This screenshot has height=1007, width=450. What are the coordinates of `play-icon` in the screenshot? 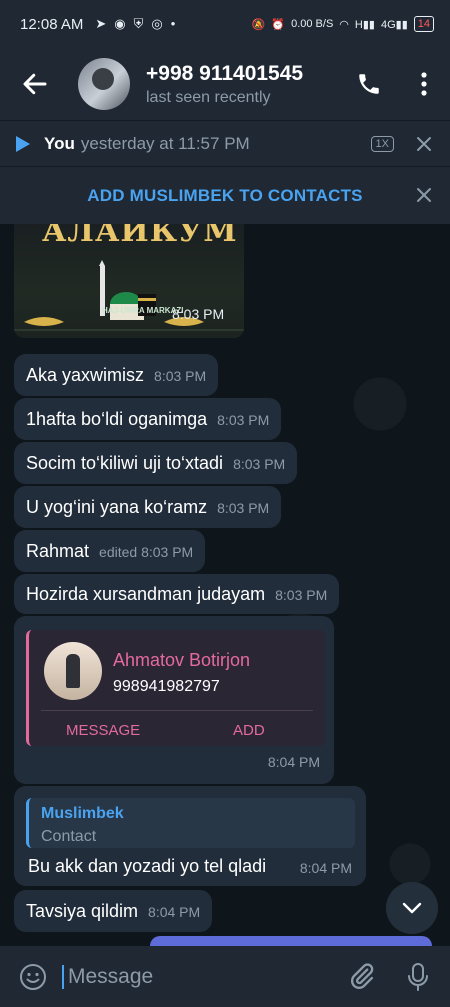 It's located at (23, 144).